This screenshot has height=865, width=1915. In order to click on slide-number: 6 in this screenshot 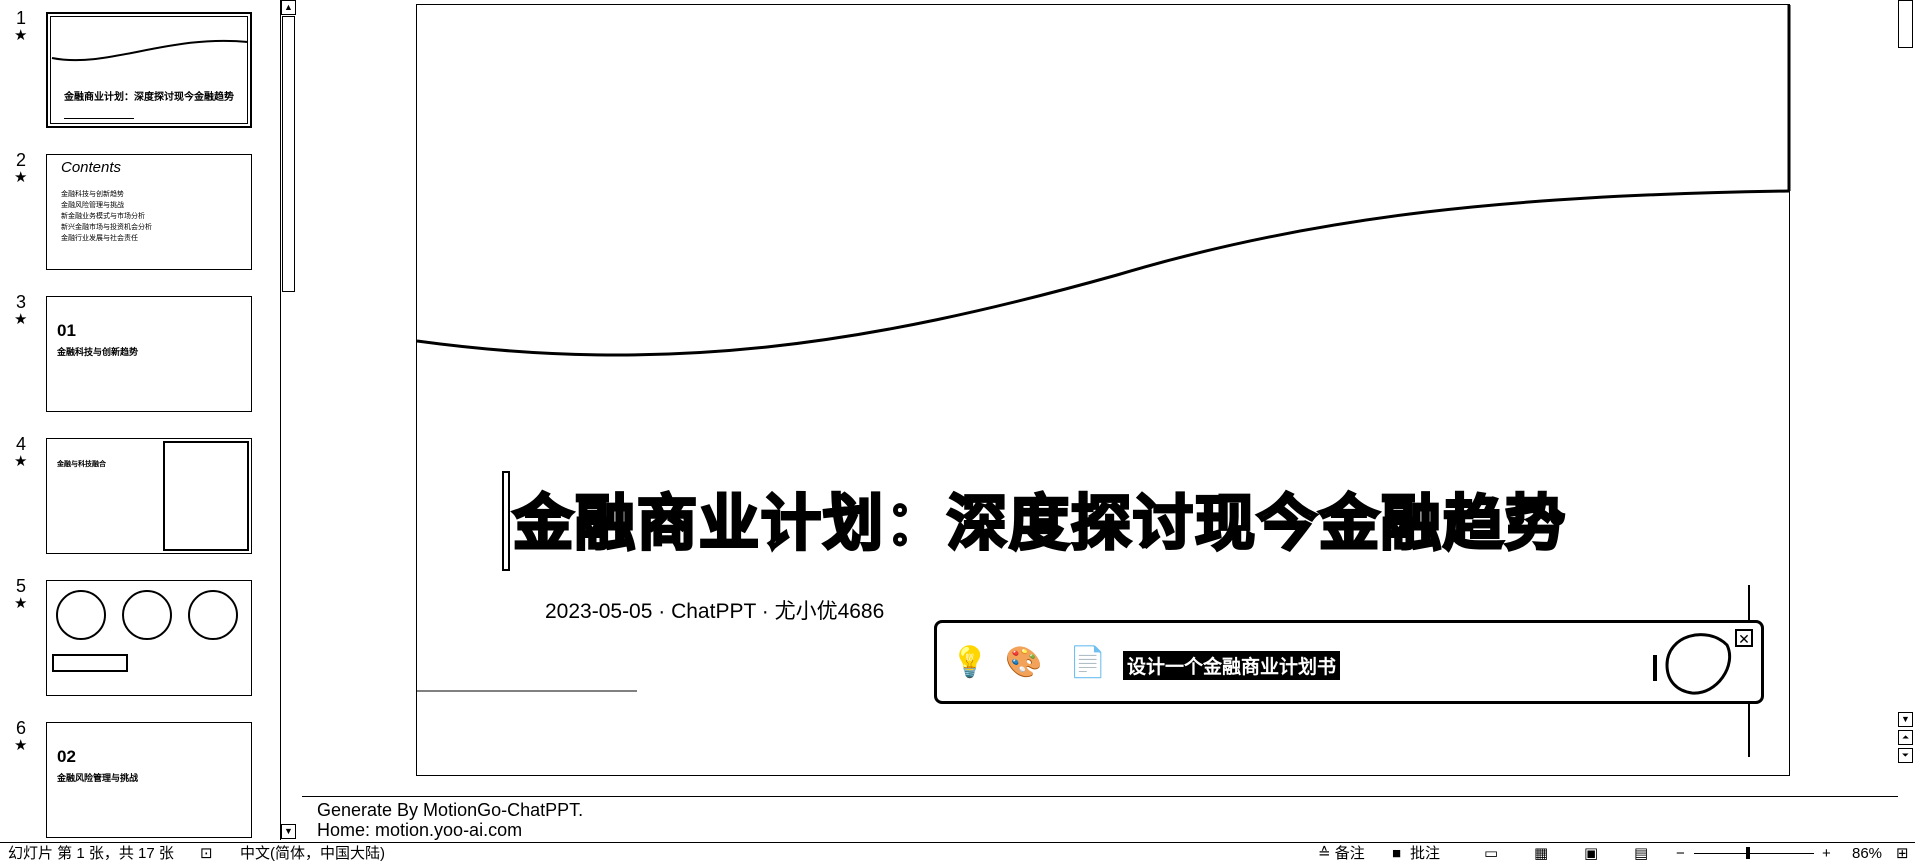, I will do `click(21, 728)`.